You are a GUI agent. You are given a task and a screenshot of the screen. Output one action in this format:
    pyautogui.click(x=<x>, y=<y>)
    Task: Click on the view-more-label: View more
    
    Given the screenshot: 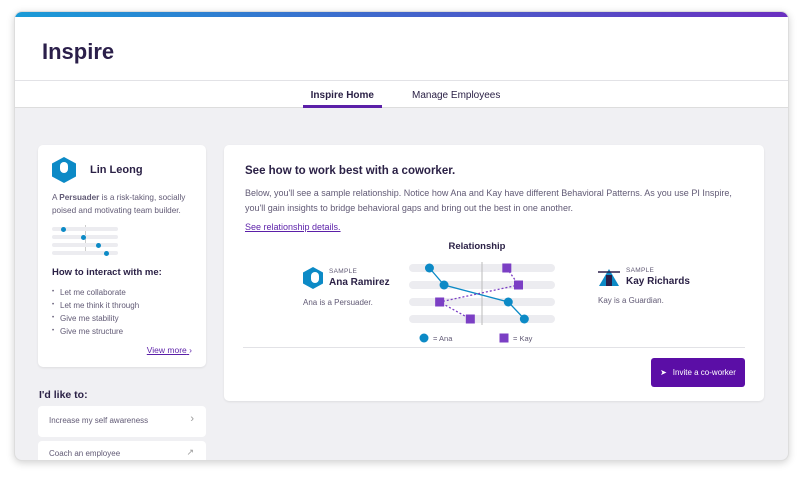 What is the action you would take?
    pyautogui.click(x=166, y=350)
    